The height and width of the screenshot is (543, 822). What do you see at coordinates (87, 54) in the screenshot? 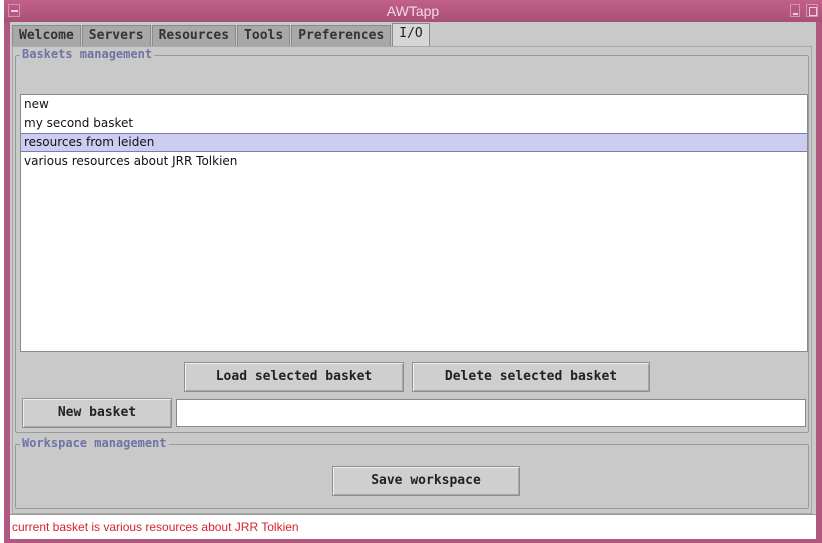
I see `baskets-group-title: Baskets management` at bounding box center [87, 54].